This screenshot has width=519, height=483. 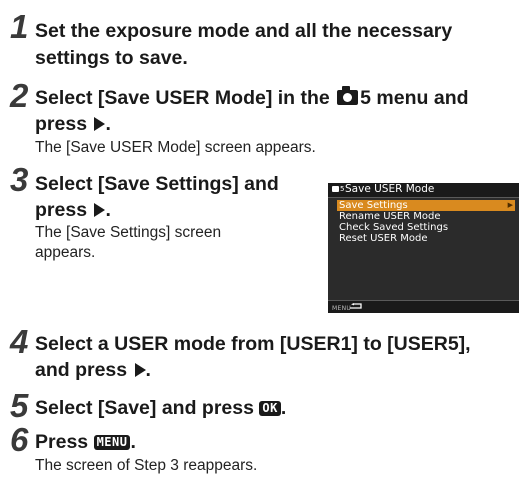 I want to click on camera-menu-item-check: Check Saved Settings, so click(x=426, y=227).